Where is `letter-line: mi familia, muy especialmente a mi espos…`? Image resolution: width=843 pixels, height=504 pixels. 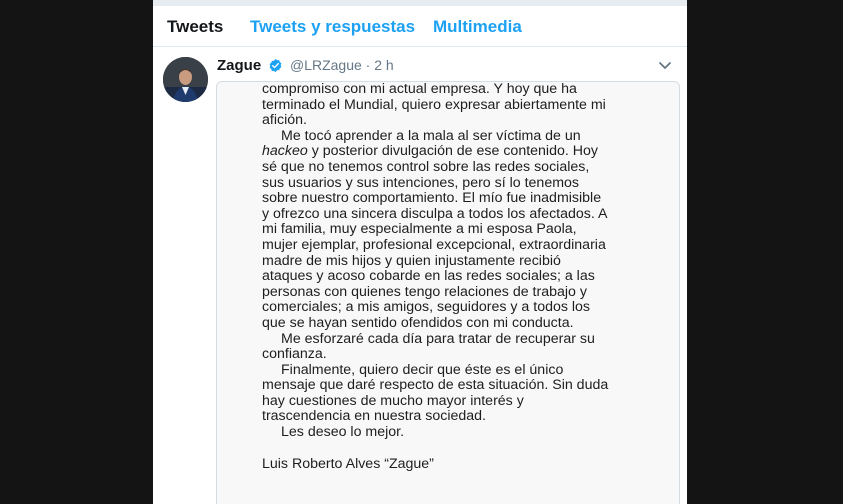
letter-line: mi familia, muy especialmente a mi espos… is located at coordinates (419, 229).